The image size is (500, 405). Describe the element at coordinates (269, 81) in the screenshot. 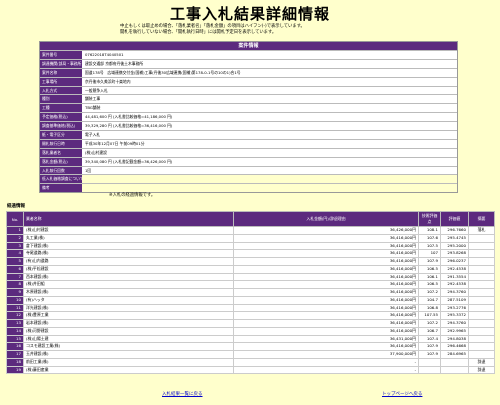

I see `info-value: 京丹後市久美浜町十楽地内` at that location.